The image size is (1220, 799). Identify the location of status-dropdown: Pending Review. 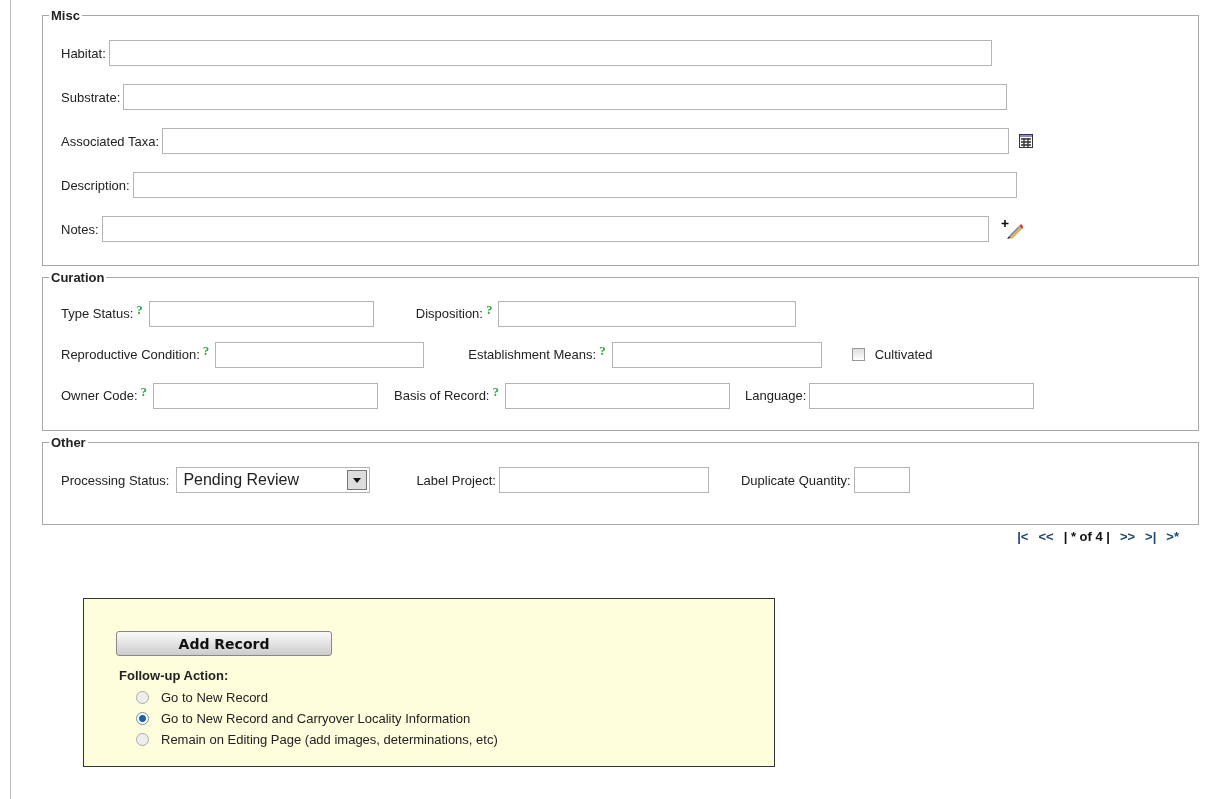
(273, 480).